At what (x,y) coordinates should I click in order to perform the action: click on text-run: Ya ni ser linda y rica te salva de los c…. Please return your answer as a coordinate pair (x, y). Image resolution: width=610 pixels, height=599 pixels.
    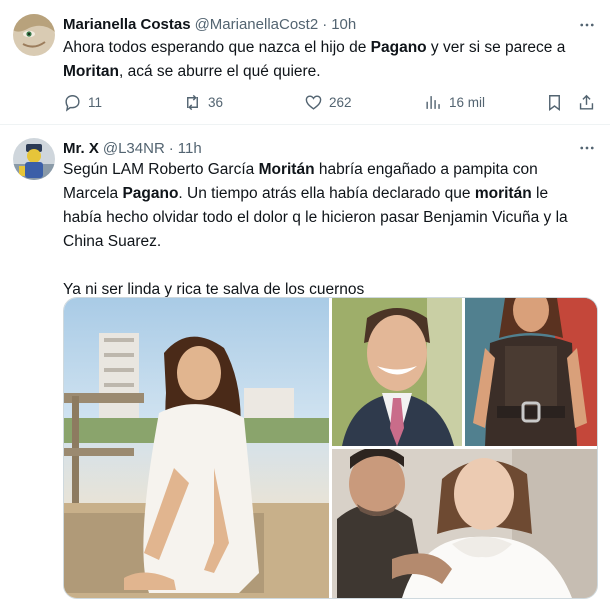
    Looking at the image, I should click on (214, 289).